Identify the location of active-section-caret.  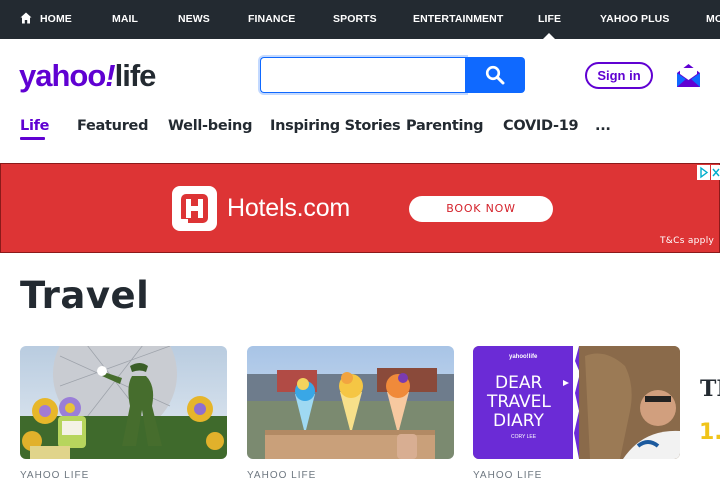
(549, 36).